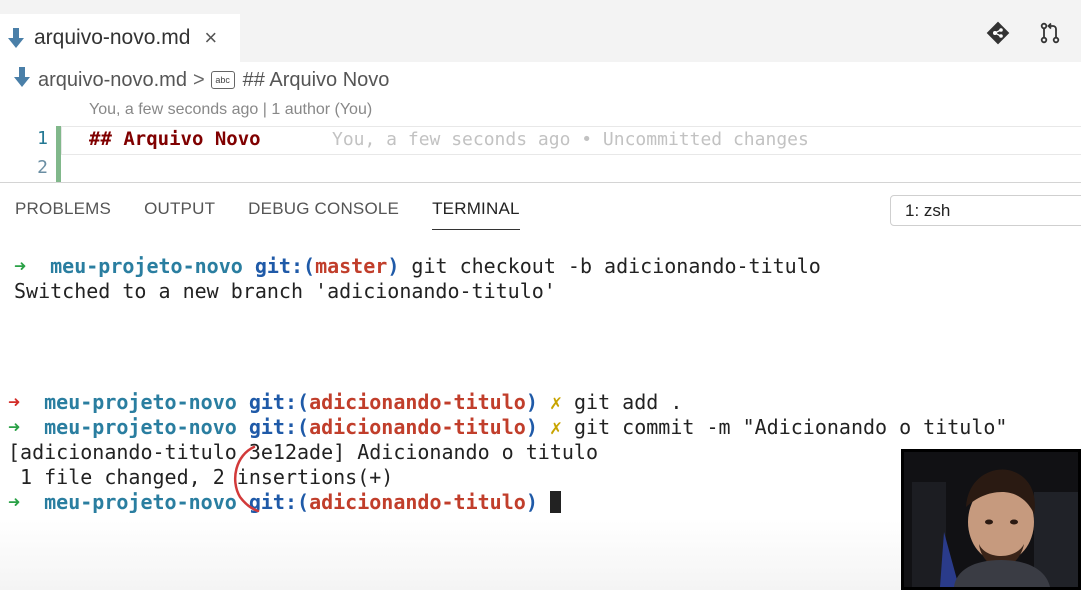 Image resolution: width=1081 pixels, height=590 pixels. I want to click on blame-codelens: You, a few seconds ago | 1 author (You), so click(230, 110).